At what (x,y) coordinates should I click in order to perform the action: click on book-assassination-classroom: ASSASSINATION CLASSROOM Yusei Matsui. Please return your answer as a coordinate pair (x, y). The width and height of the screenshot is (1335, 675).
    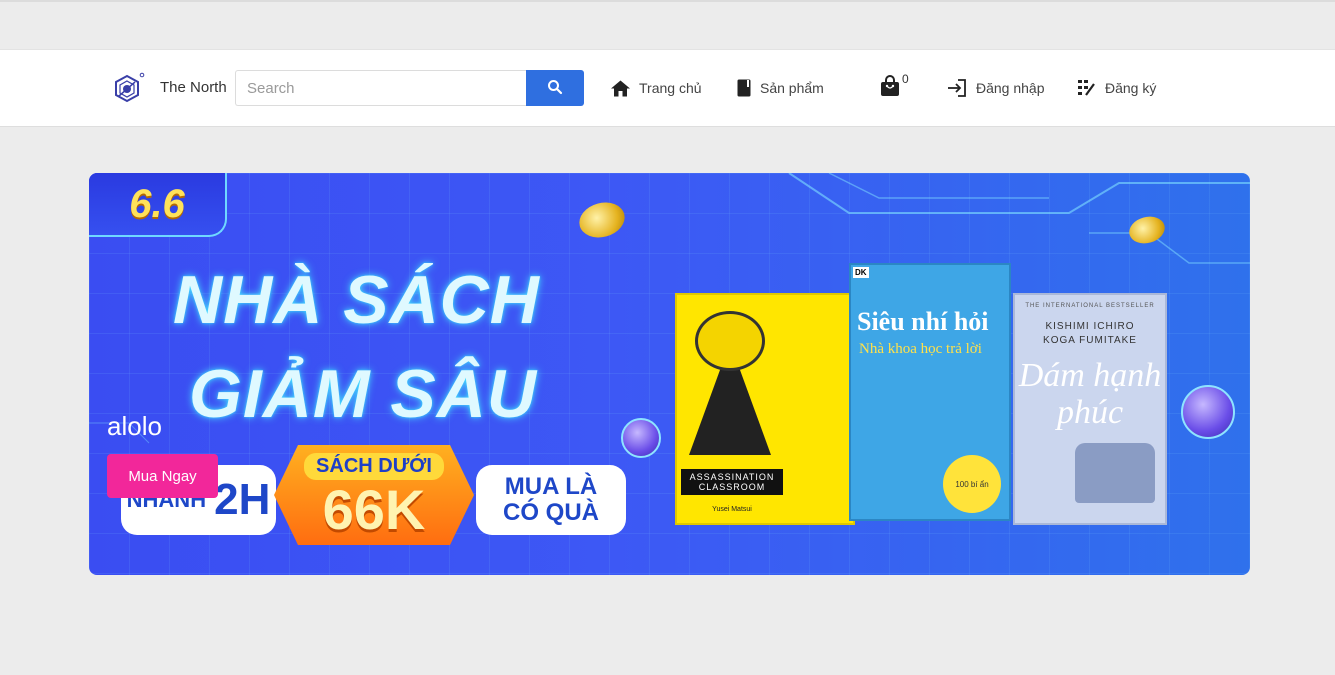
    Looking at the image, I should click on (765, 409).